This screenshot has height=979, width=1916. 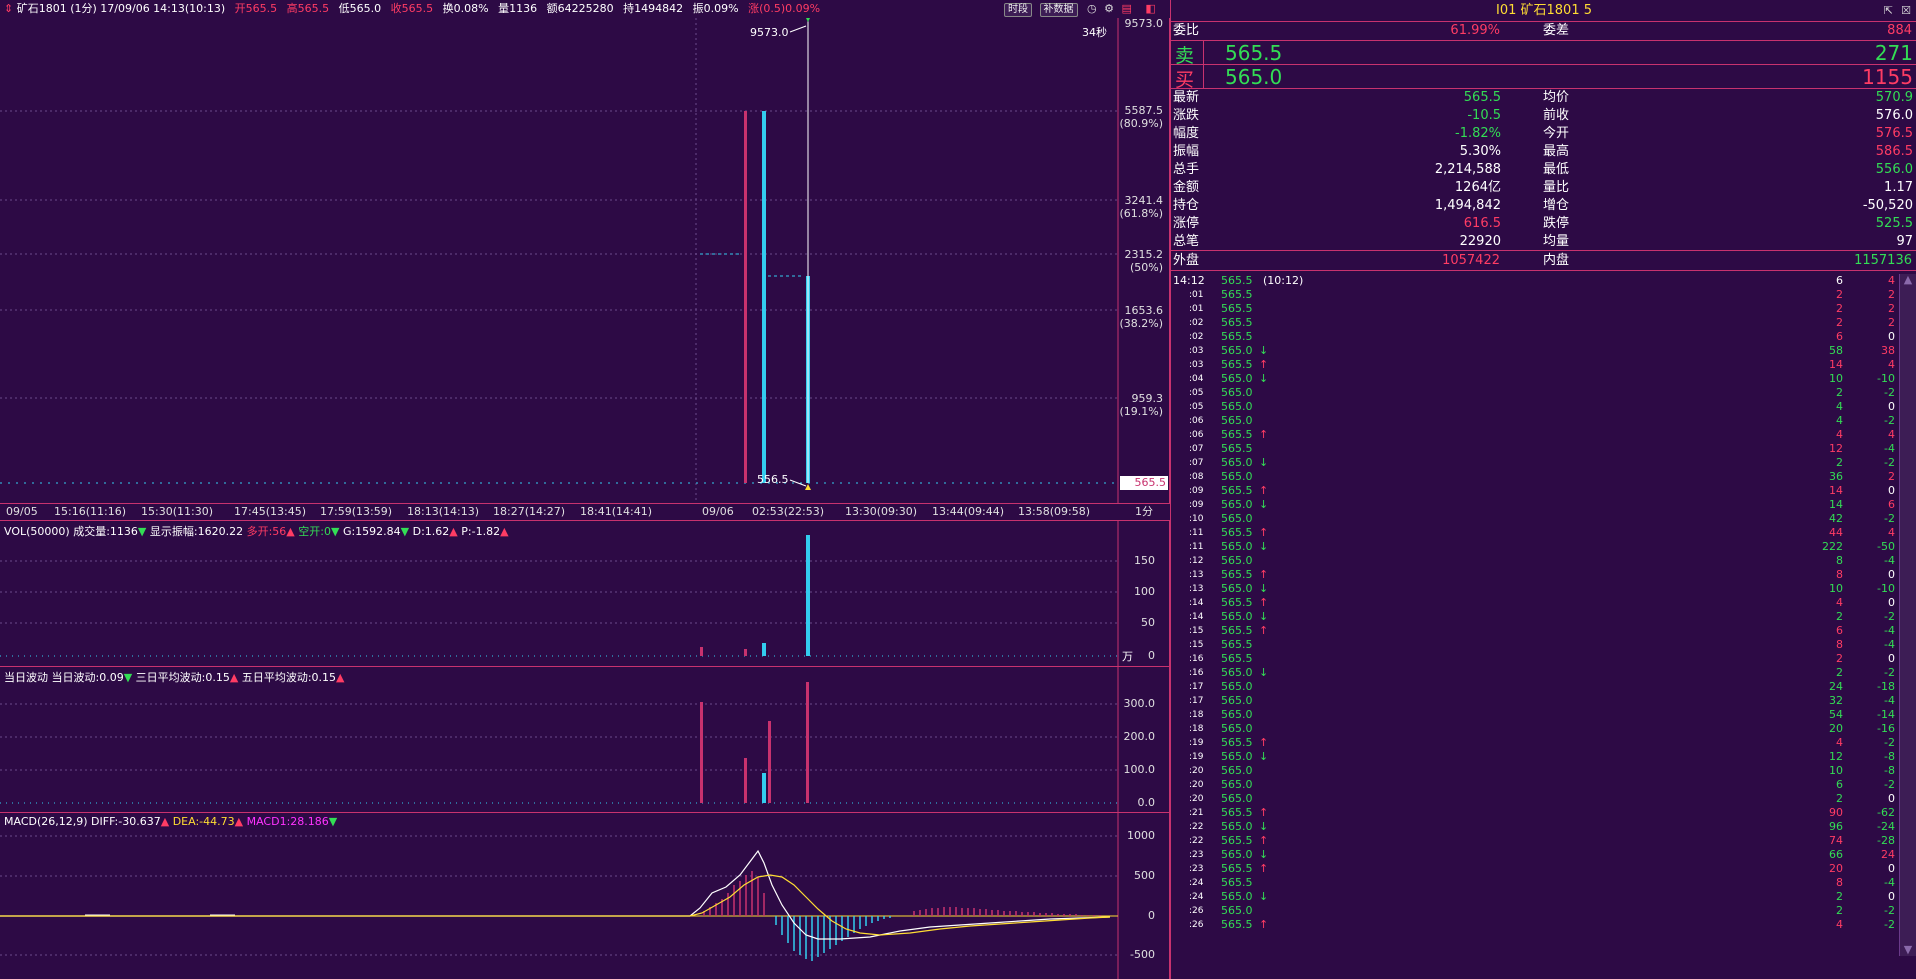 I want to click on scroll-down-icon: ▼, so click(x=1908, y=950).